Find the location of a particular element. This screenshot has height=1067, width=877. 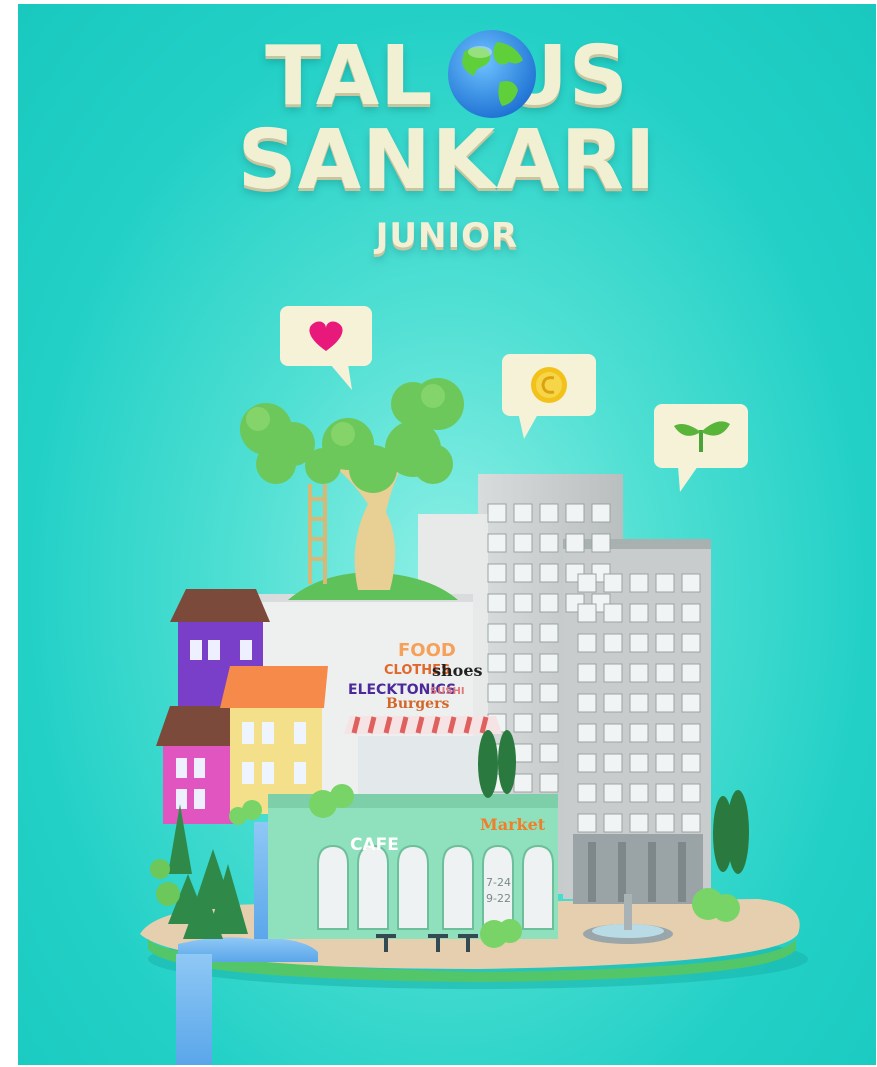

coin-bubble is located at coordinates (549, 396).